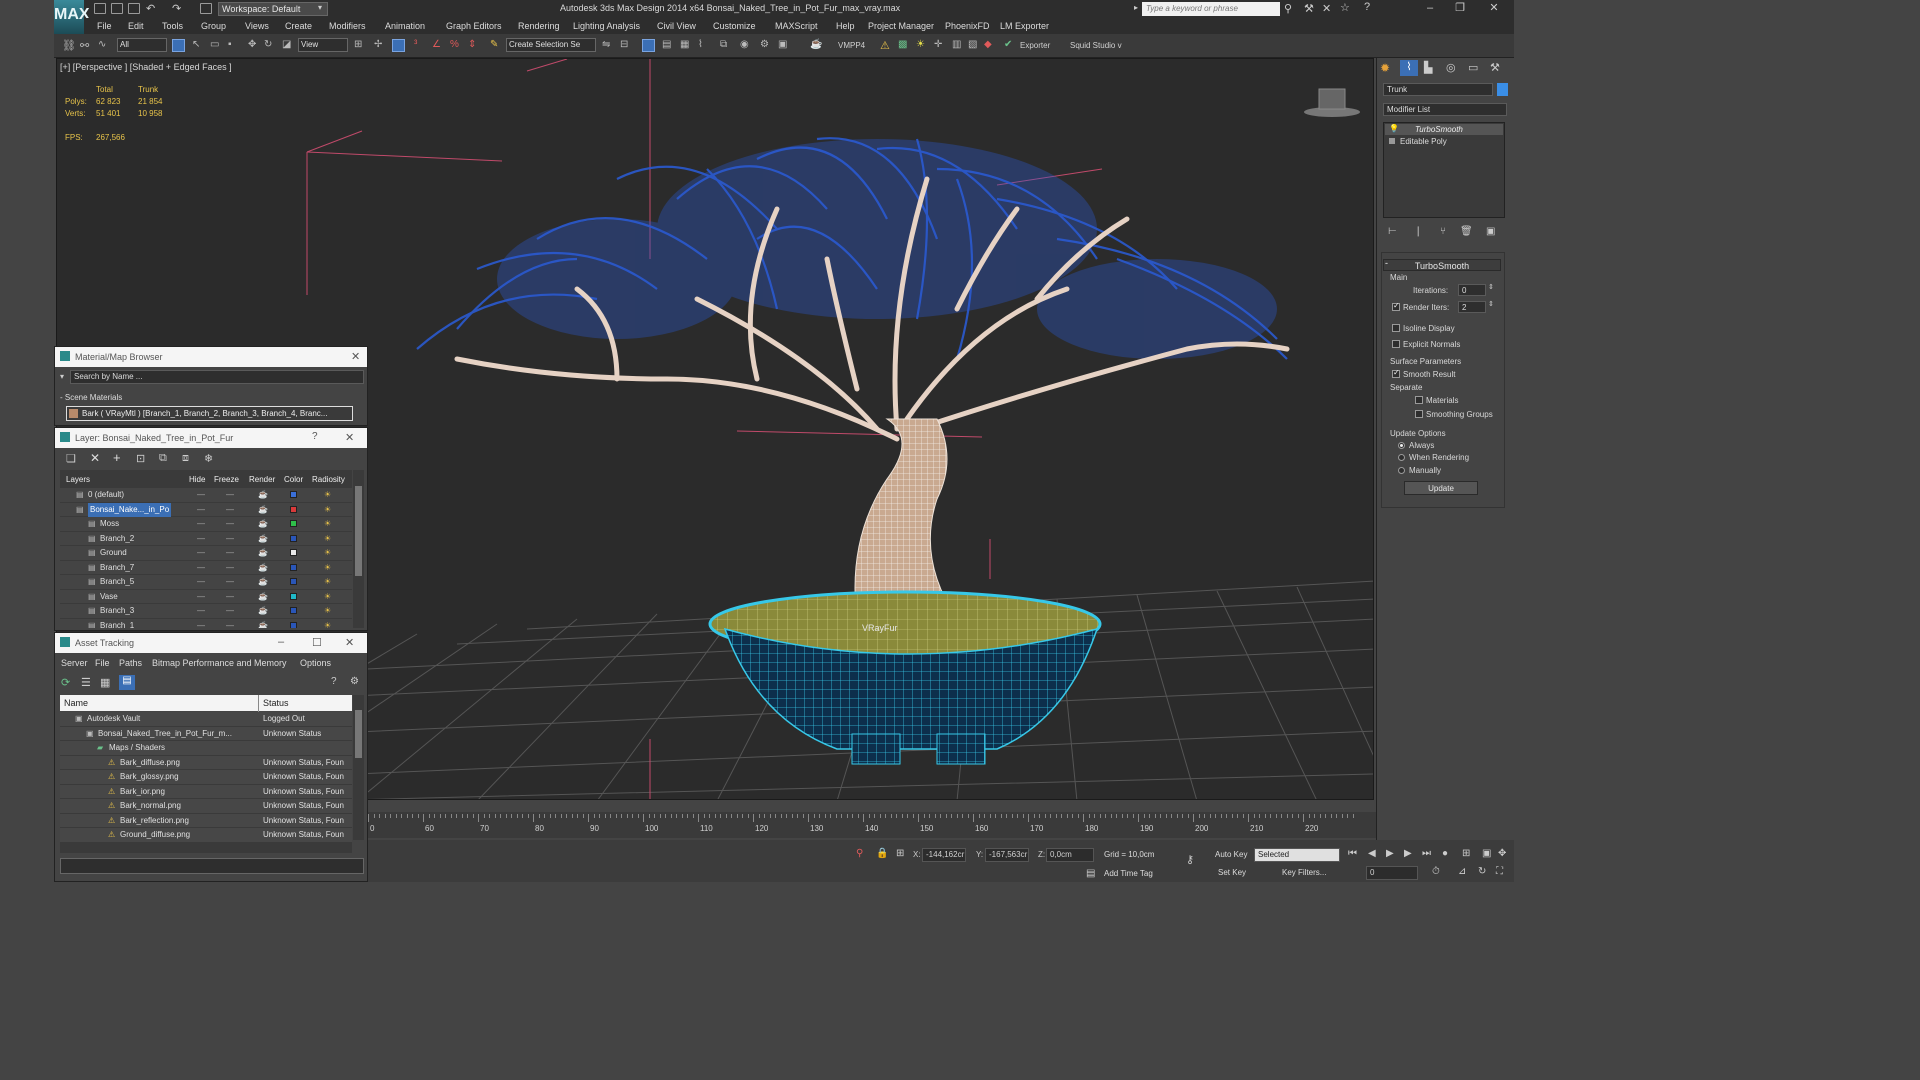  What do you see at coordinates (1502, 89) in the screenshot?
I see `object-color-swatch` at bounding box center [1502, 89].